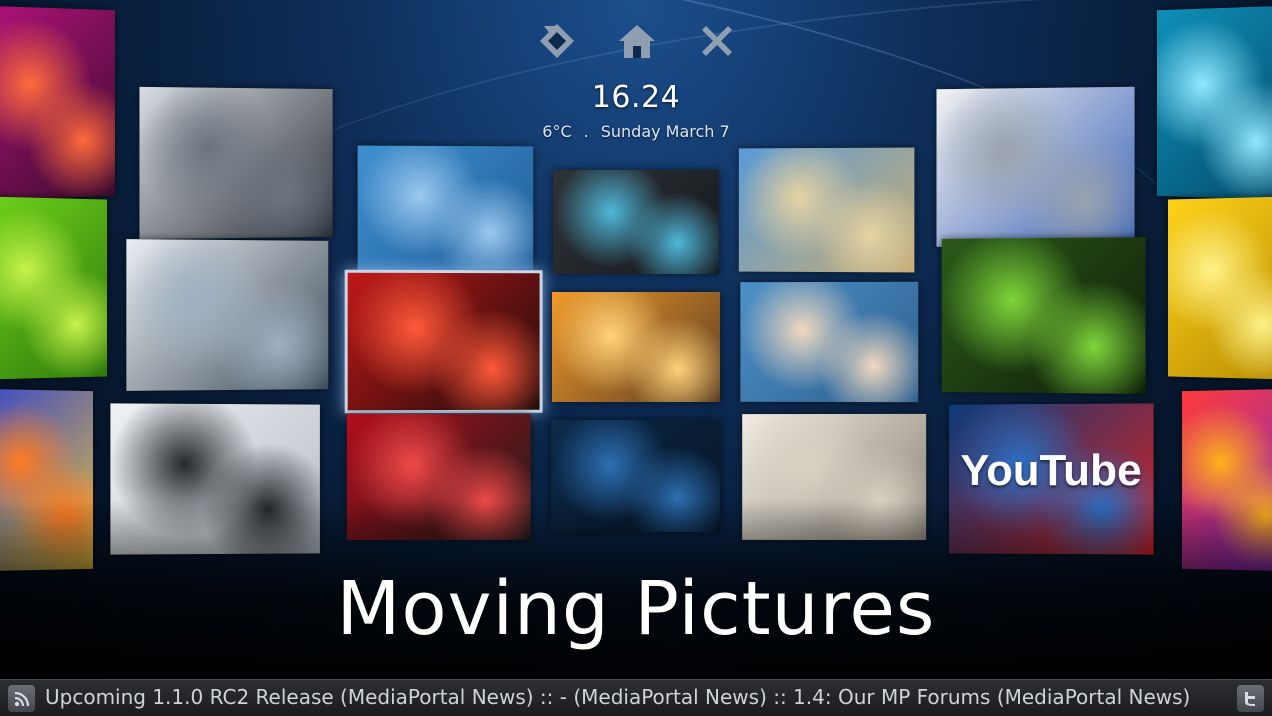  I want to click on tile-cinema-seats, so click(443, 341).